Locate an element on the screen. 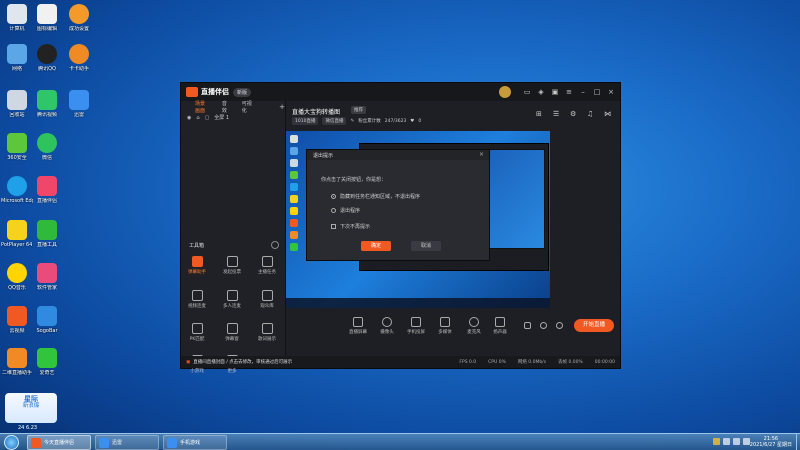  desktop-icon-live-tool: 直播工具 is located at coordinates (47, 234).